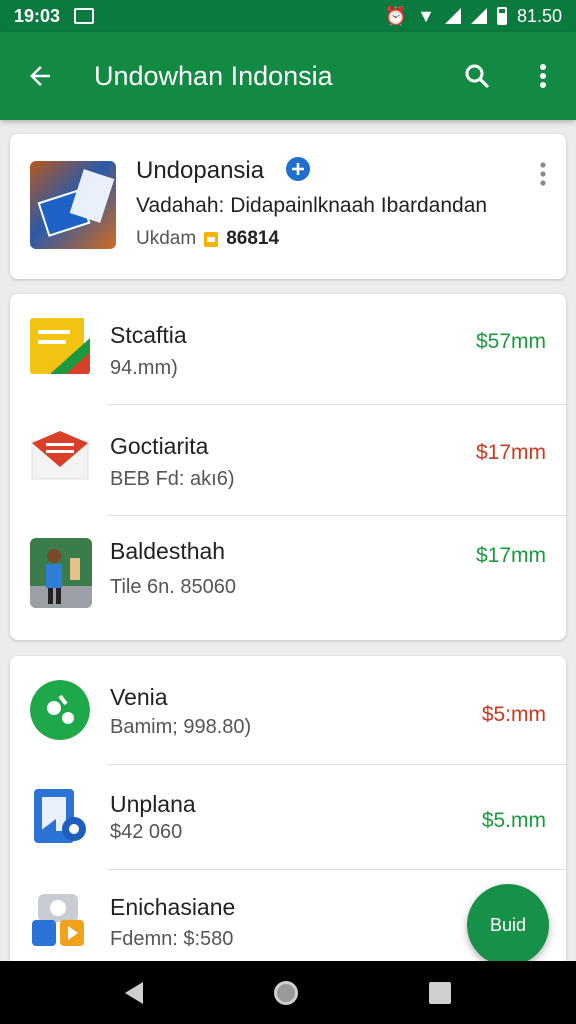 The image size is (576, 1024). What do you see at coordinates (60, 817) in the screenshot?
I see `files-app-icon` at bounding box center [60, 817].